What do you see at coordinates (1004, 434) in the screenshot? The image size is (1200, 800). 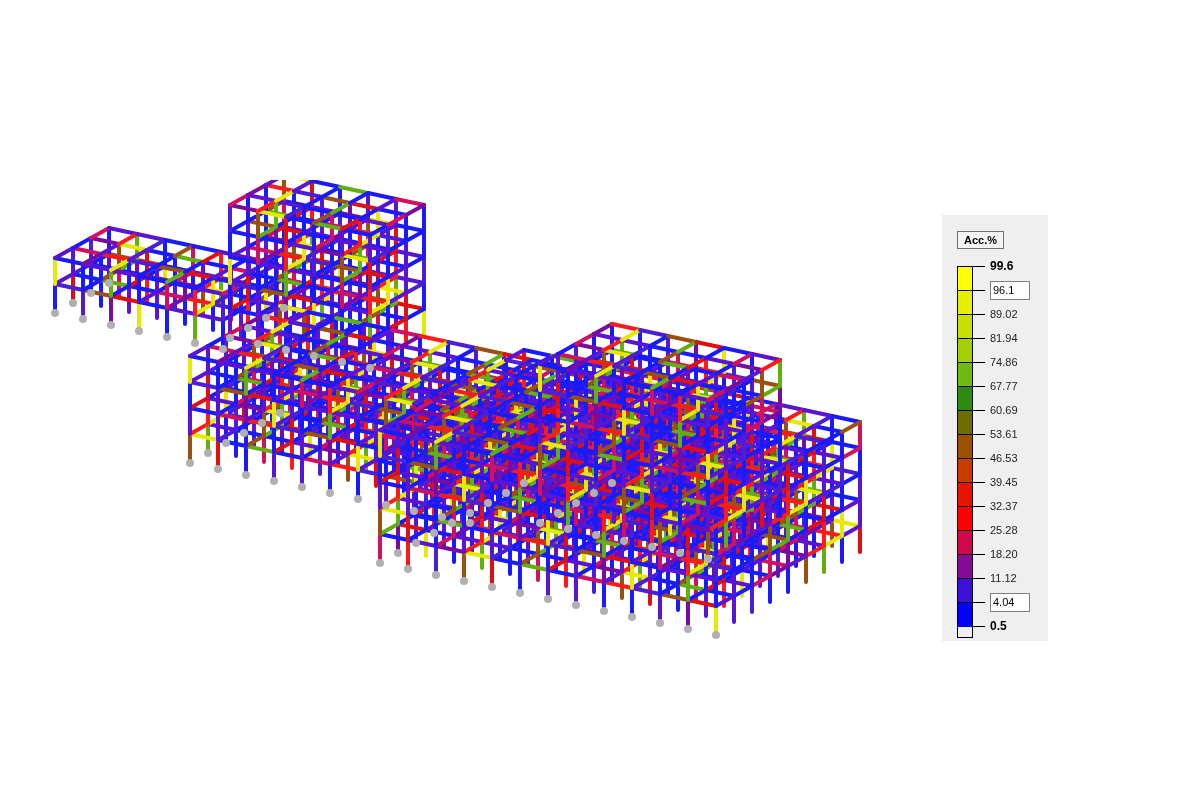 I see `legend-value: 53.61` at bounding box center [1004, 434].